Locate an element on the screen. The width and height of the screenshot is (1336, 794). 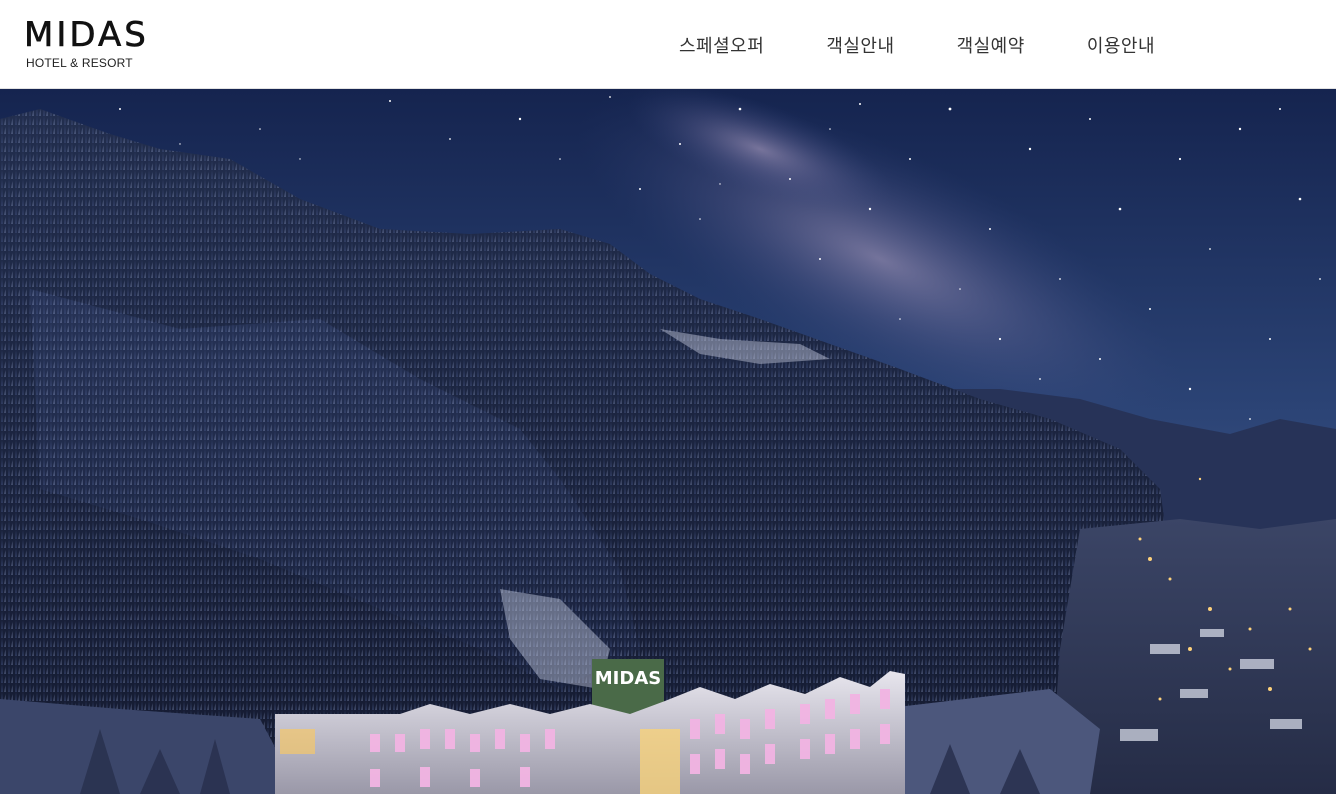
brand-logo: MIDAS HOTEL & RESORT is located at coordinates (90, 46).